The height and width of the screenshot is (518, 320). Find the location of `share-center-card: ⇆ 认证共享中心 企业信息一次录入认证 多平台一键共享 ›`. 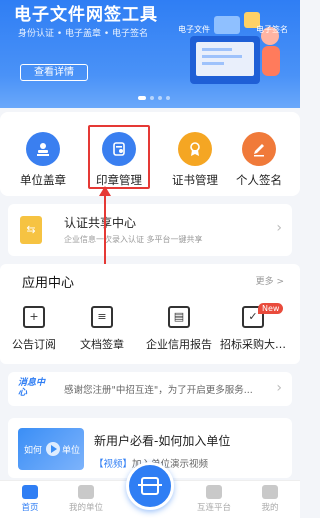

share-center-card: ⇆ 认证共享中心 企业信息一次录入认证 多平台一键共享 › is located at coordinates (150, 230).